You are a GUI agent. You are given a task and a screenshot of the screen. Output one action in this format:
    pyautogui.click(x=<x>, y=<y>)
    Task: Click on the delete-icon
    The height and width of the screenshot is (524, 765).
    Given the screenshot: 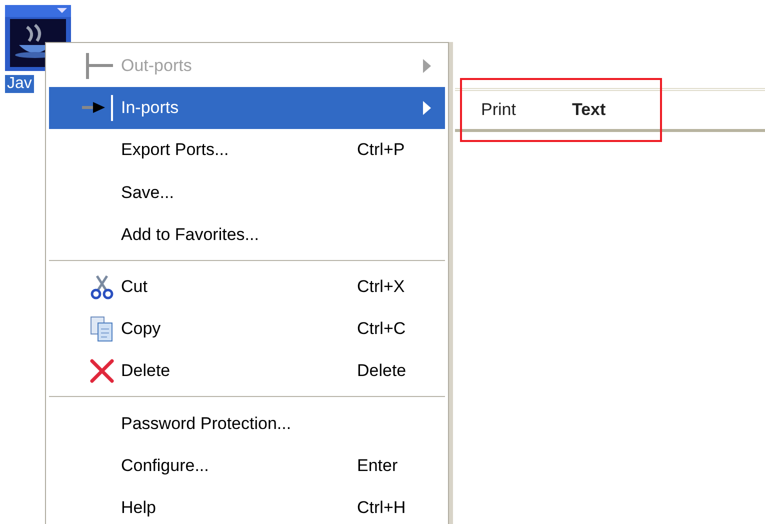 What is the action you would take?
    pyautogui.click(x=102, y=371)
    